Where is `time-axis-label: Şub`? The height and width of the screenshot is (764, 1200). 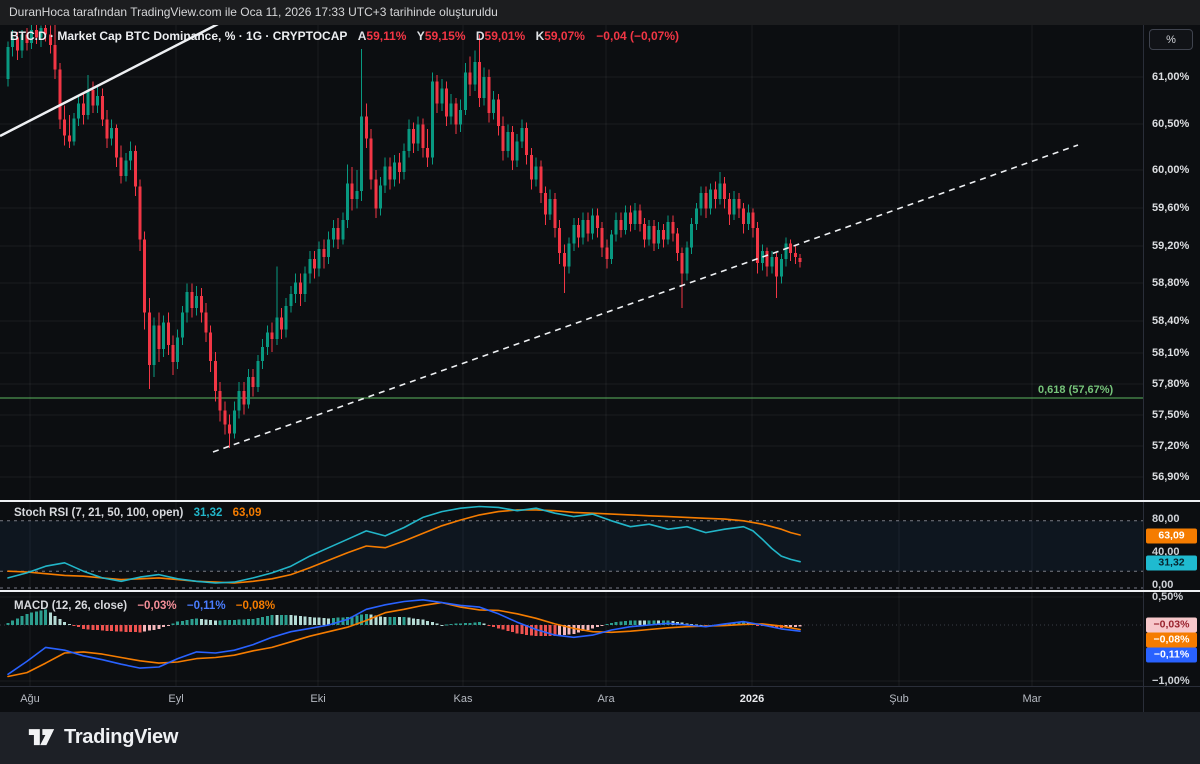
time-axis-label: Şub is located at coordinates (899, 699).